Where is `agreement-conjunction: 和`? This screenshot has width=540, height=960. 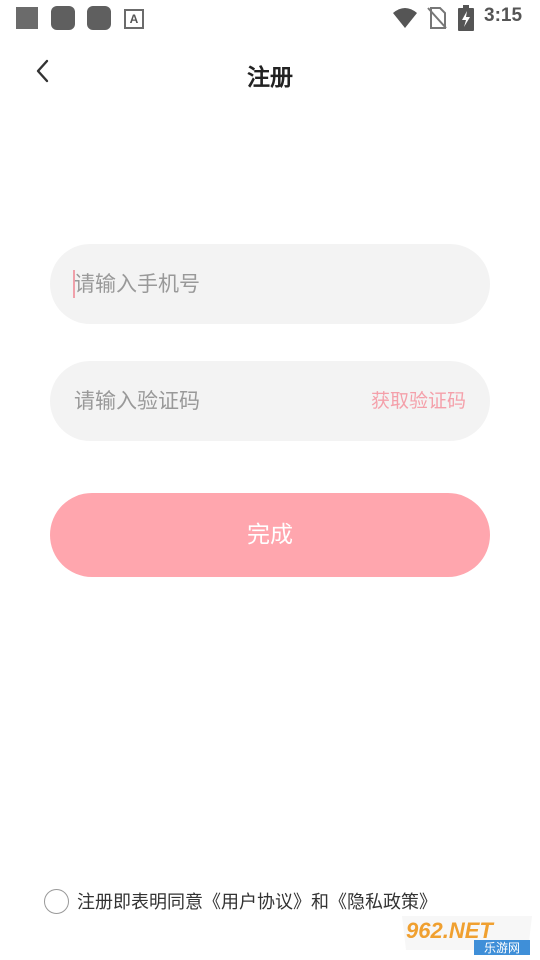 agreement-conjunction: 和 is located at coordinates (320, 902).